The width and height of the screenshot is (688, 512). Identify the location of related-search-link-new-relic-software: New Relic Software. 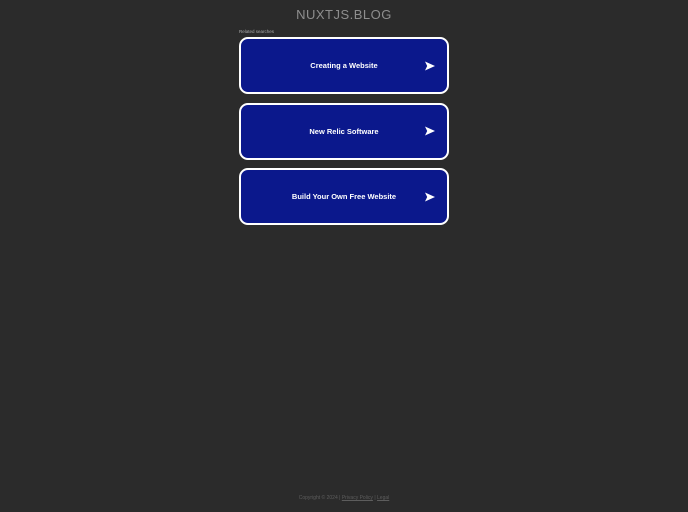
(344, 131).